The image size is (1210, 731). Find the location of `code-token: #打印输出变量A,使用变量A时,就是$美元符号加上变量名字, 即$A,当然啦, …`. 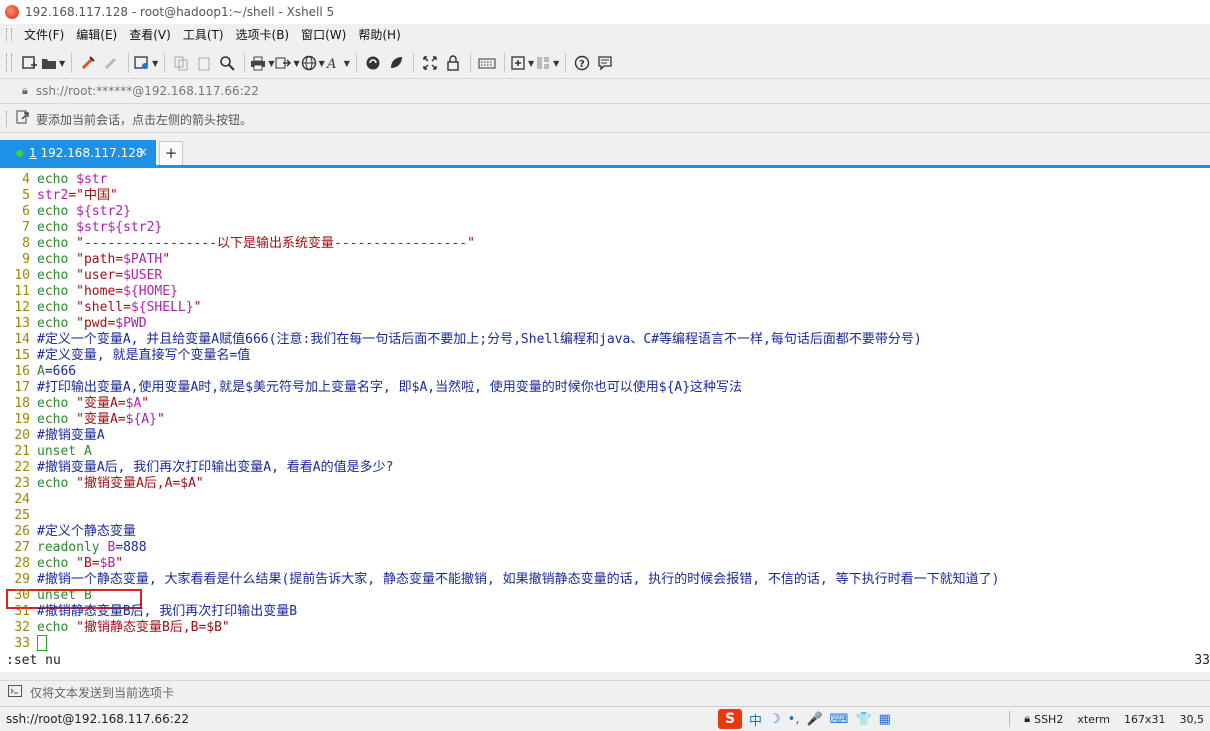

code-token: #打印输出变量A,使用变量A时,就是$美元符号加上变量名字, 即$A,当然啦, … is located at coordinates (390, 387).